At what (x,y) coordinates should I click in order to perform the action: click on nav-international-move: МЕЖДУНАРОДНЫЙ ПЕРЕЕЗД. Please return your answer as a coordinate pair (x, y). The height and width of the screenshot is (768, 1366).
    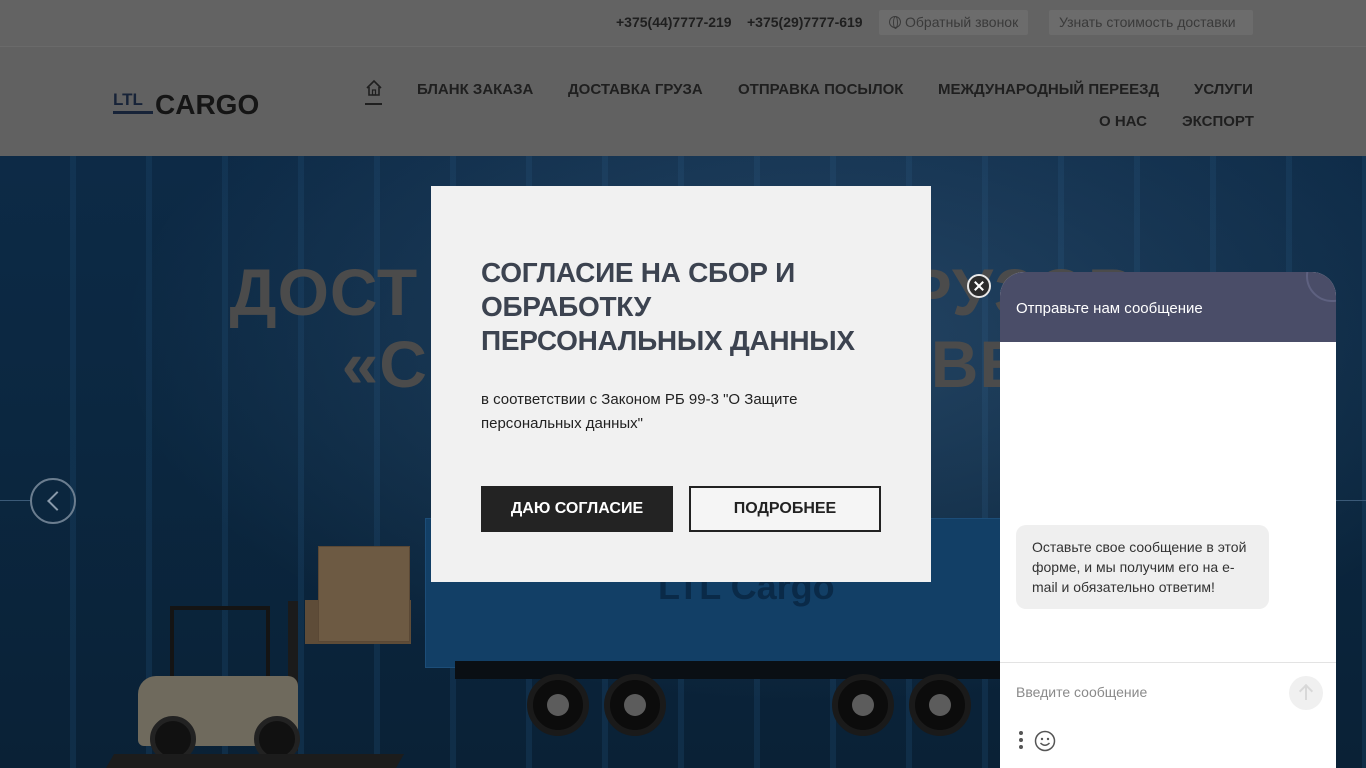
    Looking at the image, I should click on (1048, 89).